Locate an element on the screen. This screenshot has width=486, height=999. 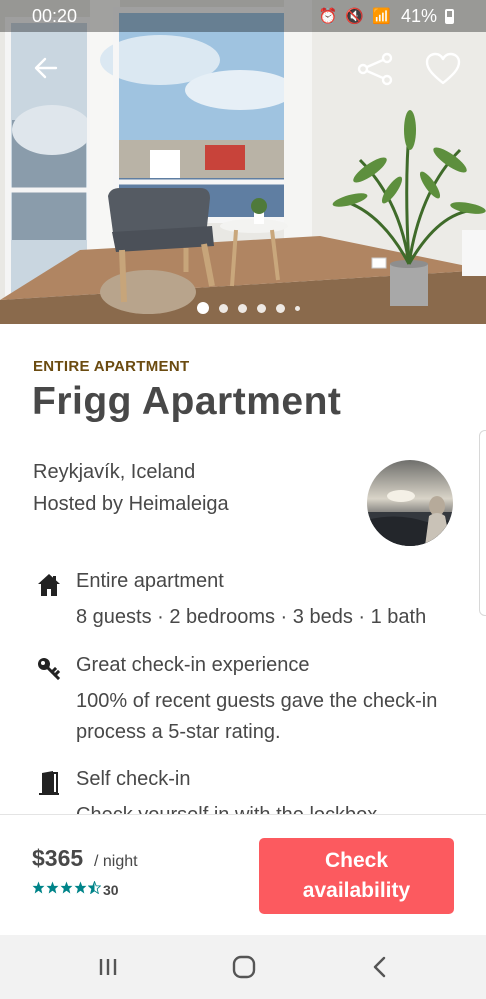
status-icons: ⏰ 🔇 📶 is located at coordinates (356, 16).